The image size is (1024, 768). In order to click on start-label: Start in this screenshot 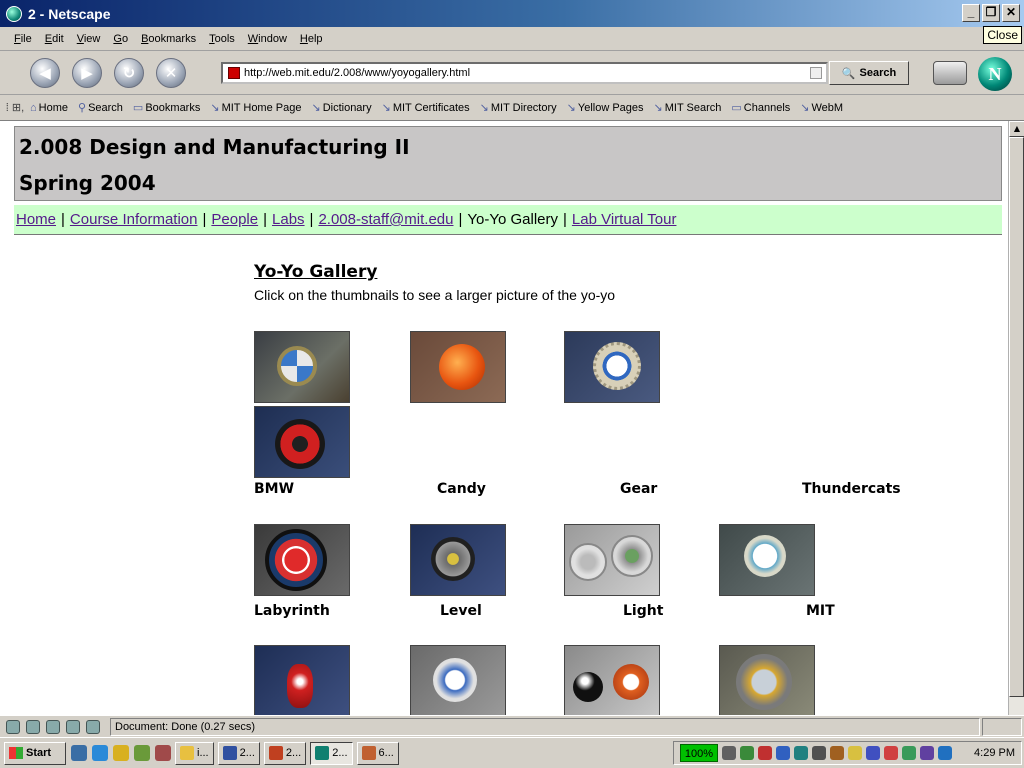, I will do `click(39, 753)`.